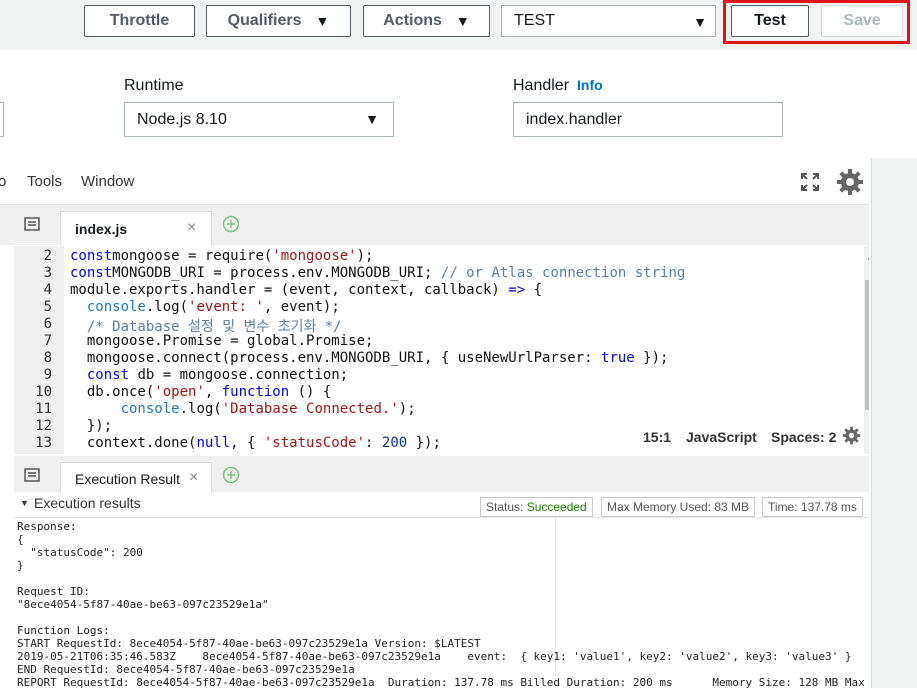 The height and width of the screenshot is (688, 917). What do you see at coordinates (574, 119) in the screenshot?
I see `handler-value: index.handler` at bounding box center [574, 119].